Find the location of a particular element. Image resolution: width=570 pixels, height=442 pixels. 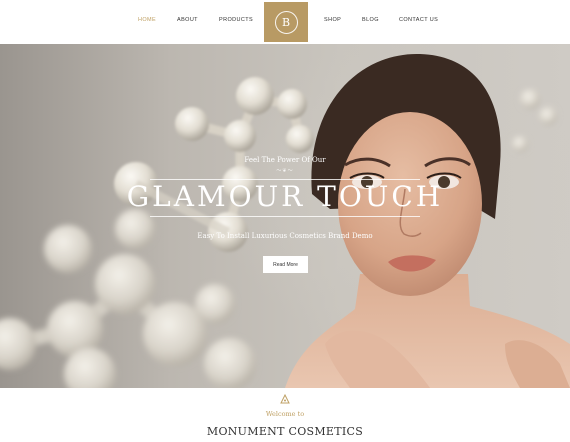

welcome-title: MONUMENT COSMETICS is located at coordinates (285, 431).